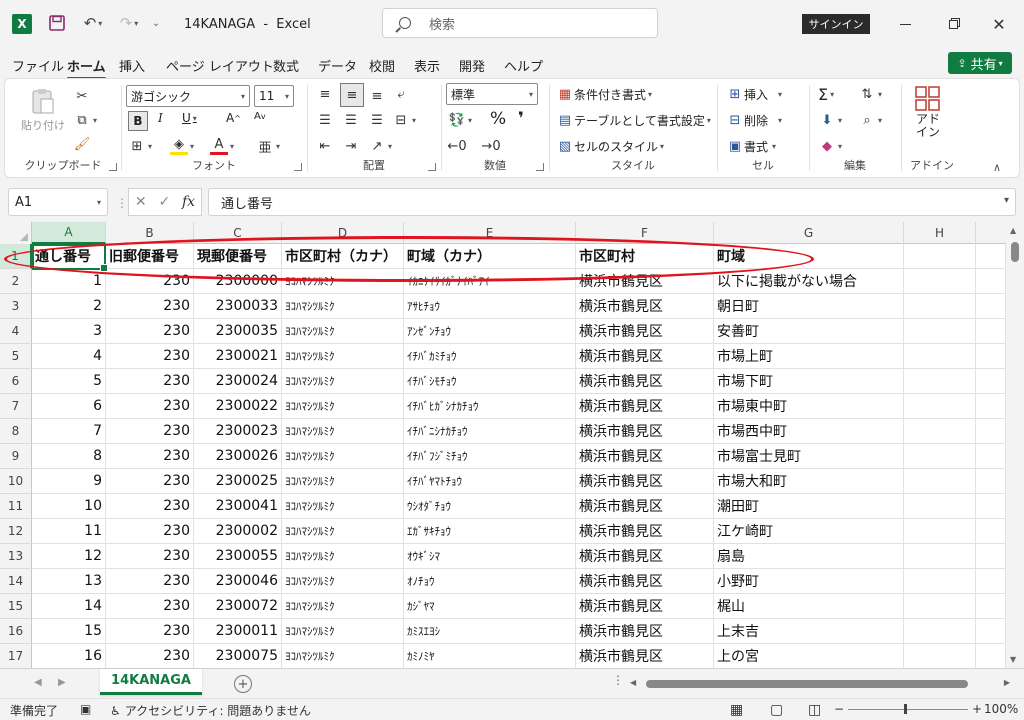 This screenshot has width=1024, height=720. What do you see at coordinates (16, 531) in the screenshot?
I see `row-header: 12` at bounding box center [16, 531].